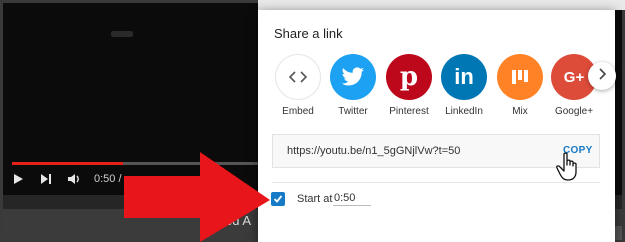  I want to click on twitter-bird-icon, so click(353, 77).